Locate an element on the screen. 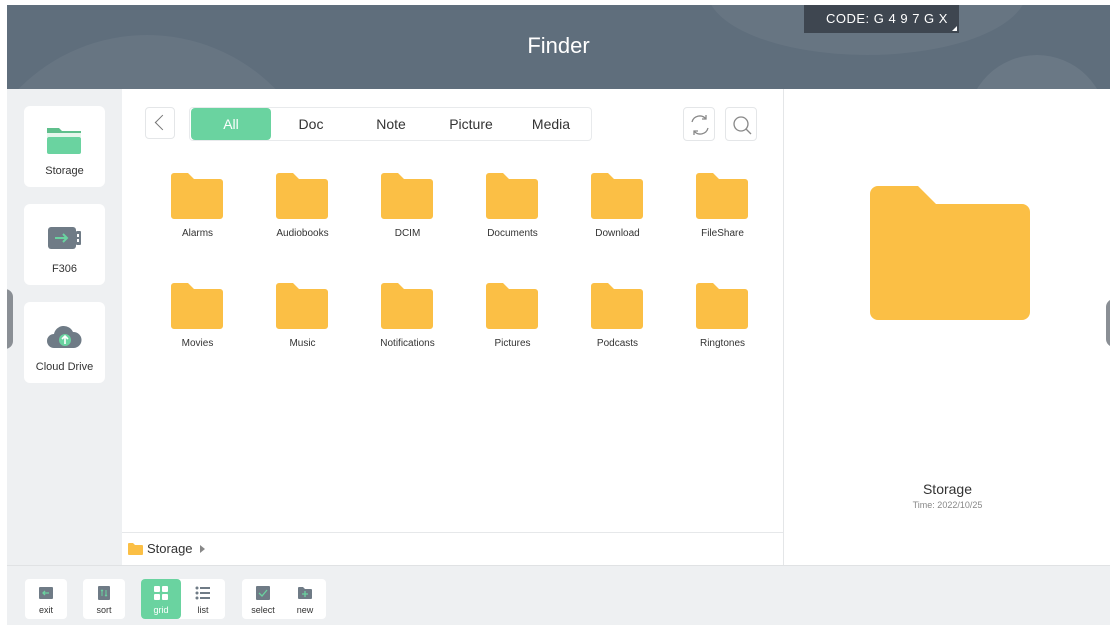  app-header: Finder CODE: G 4 9 7 G X is located at coordinates (558, 47).